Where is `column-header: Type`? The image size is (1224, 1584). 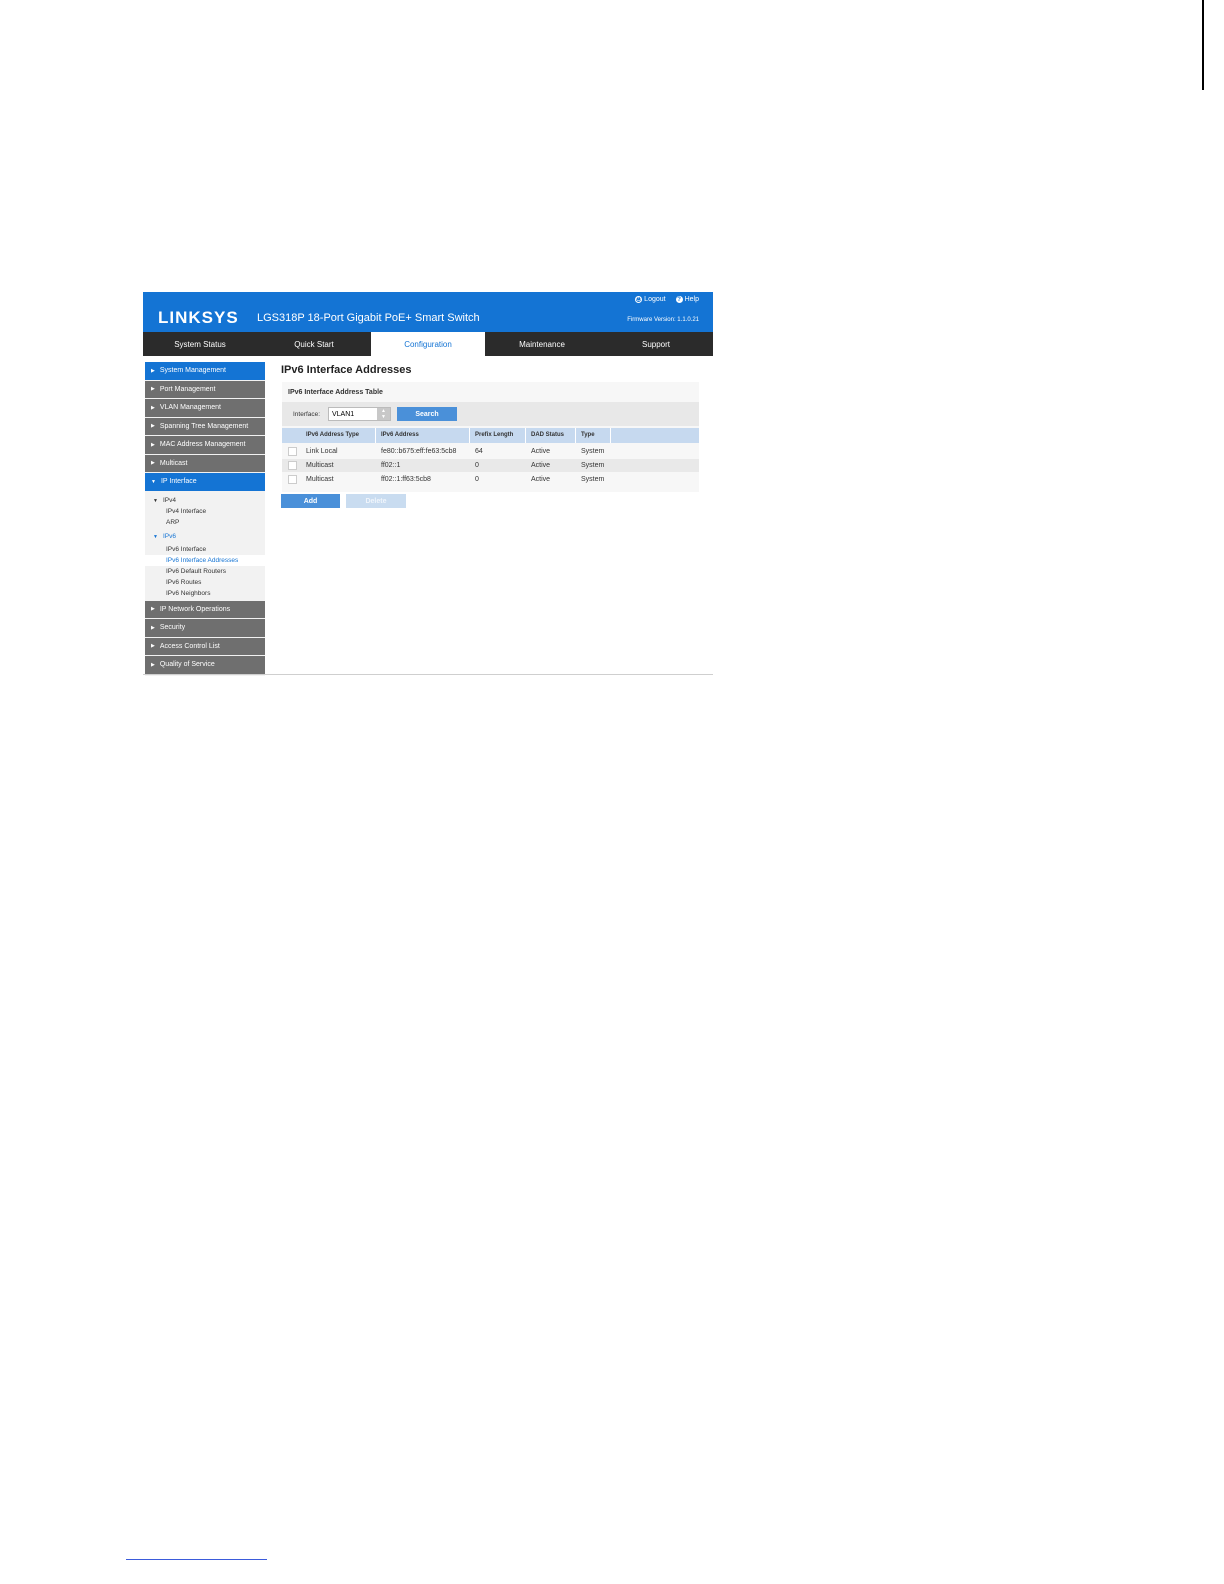
column-header: Type is located at coordinates (588, 435).